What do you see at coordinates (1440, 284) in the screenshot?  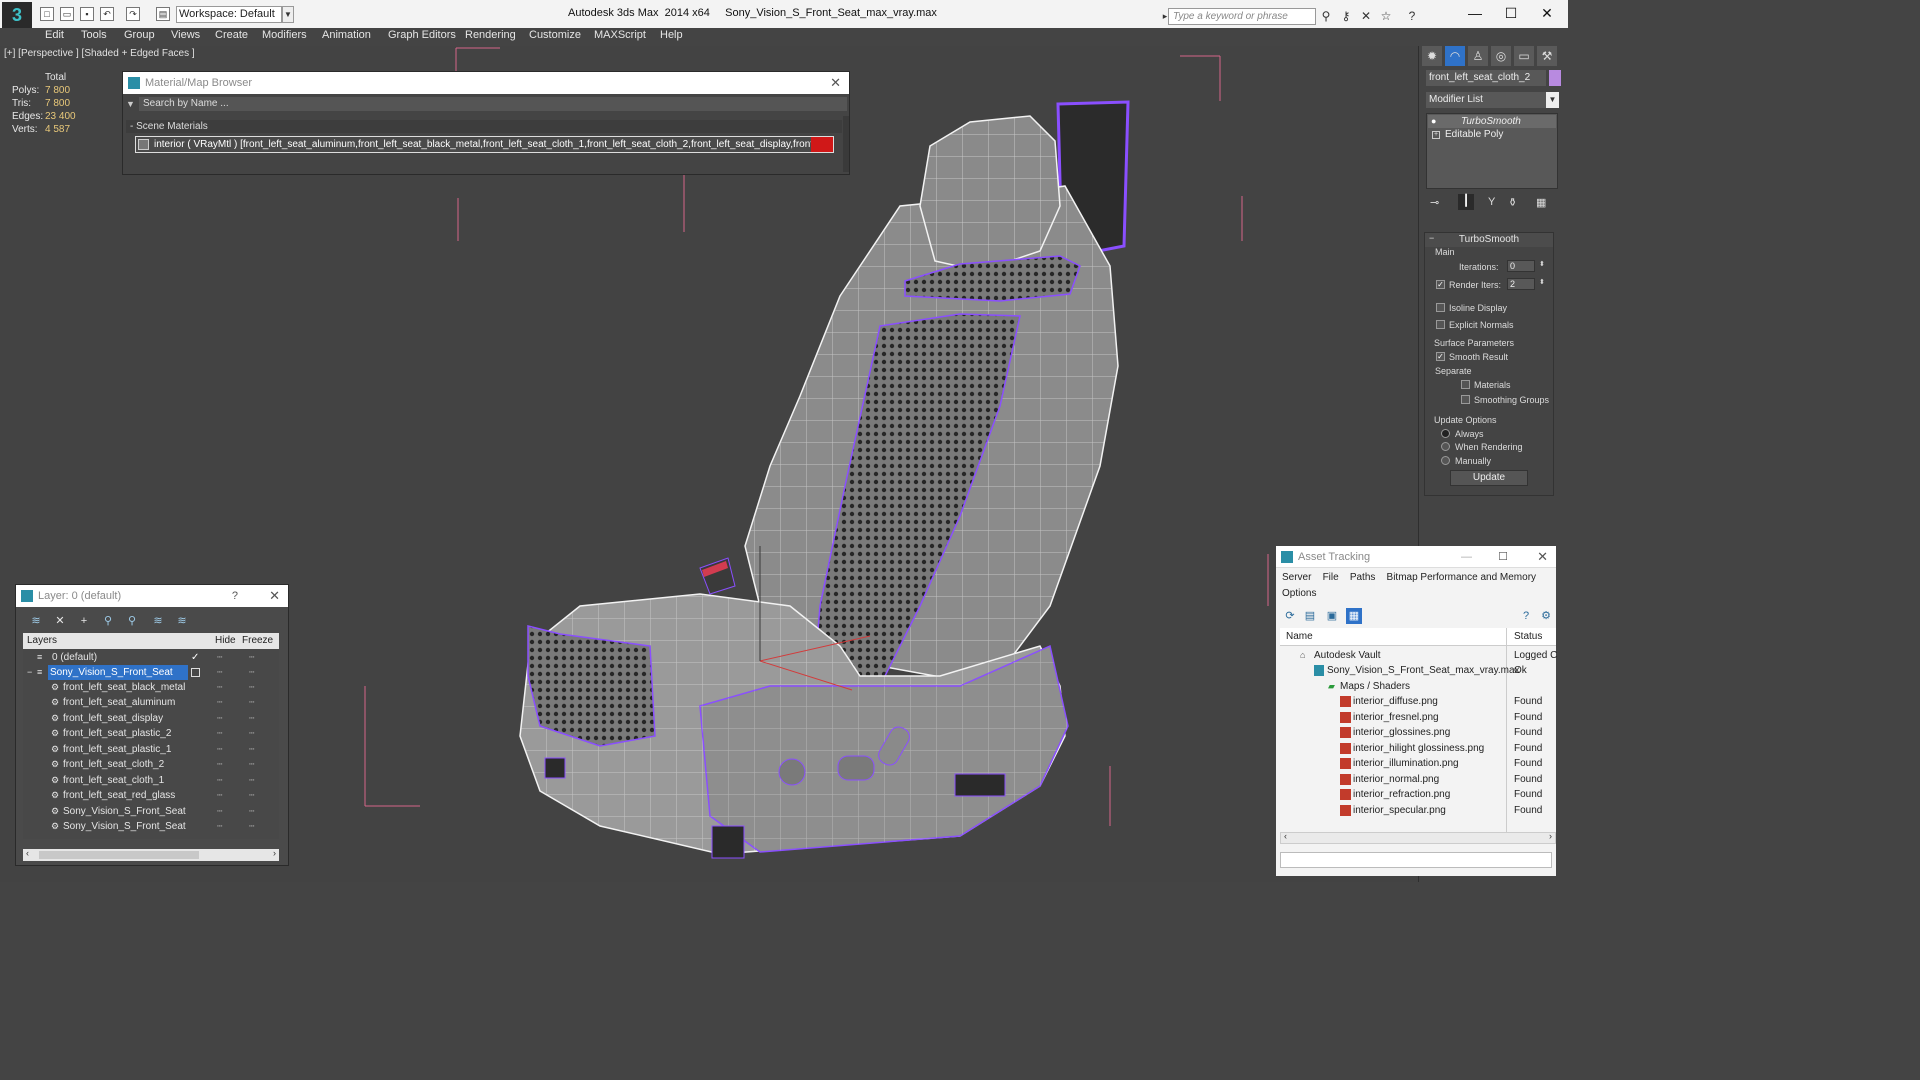 I see `render-iters-checkbox: ✓` at bounding box center [1440, 284].